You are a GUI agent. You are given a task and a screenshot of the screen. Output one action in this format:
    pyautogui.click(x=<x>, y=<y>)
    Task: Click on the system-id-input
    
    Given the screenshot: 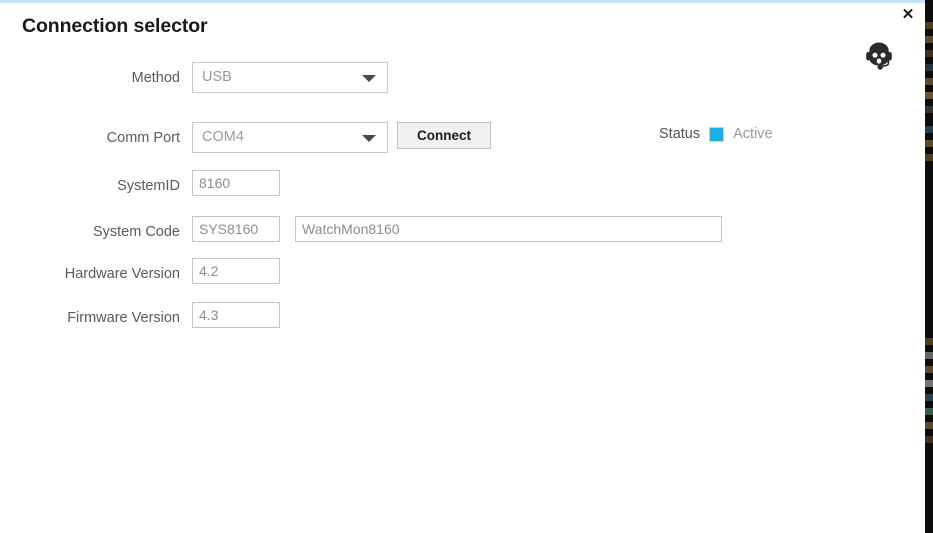 What is the action you would take?
    pyautogui.click(x=236, y=183)
    